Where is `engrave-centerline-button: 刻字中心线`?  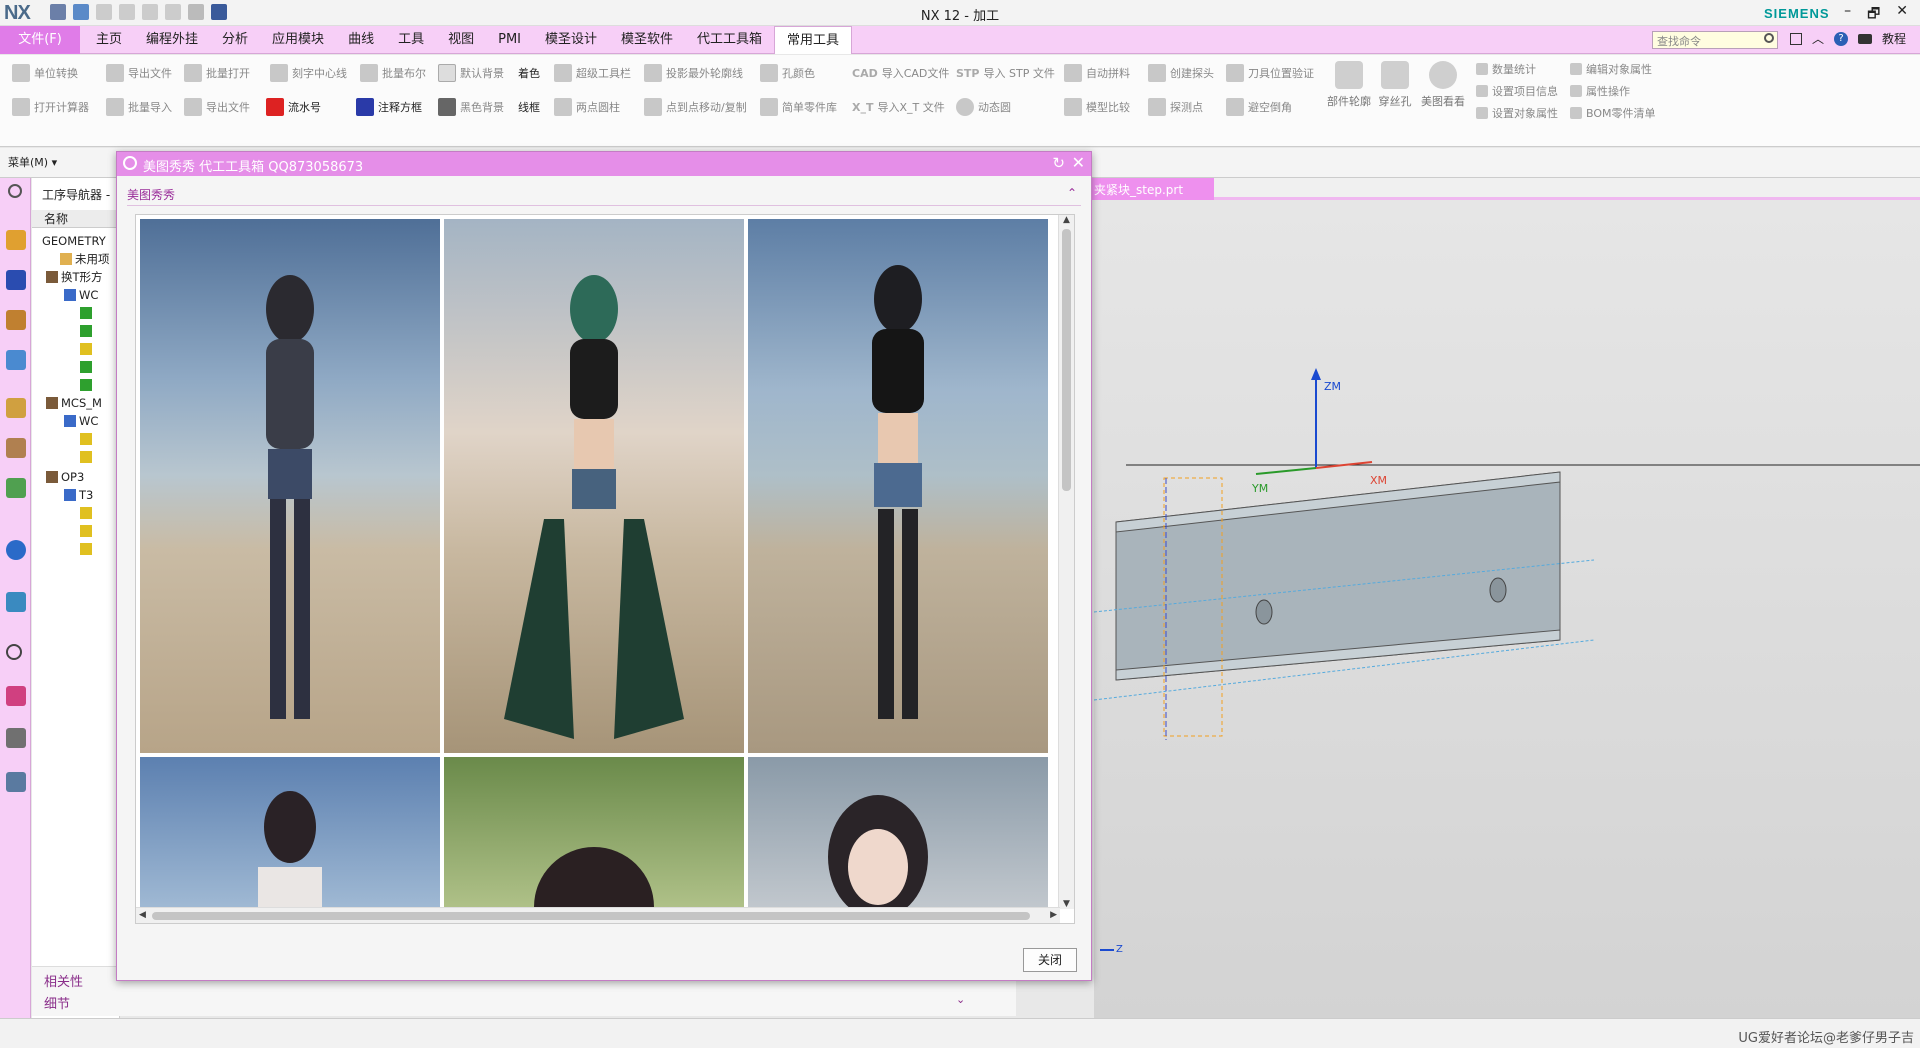 engrave-centerline-button: 刻字中心线 is located at coordinates (308, 73).